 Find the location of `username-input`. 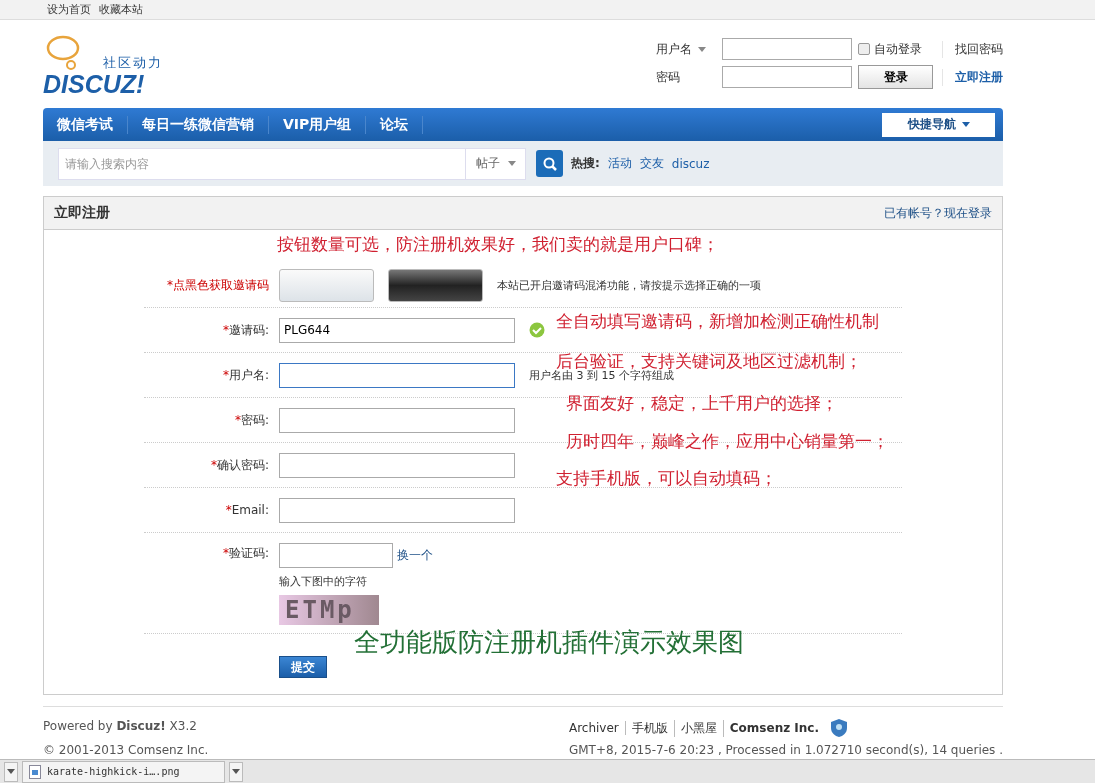

username-input is located at coordinates (787, 49).